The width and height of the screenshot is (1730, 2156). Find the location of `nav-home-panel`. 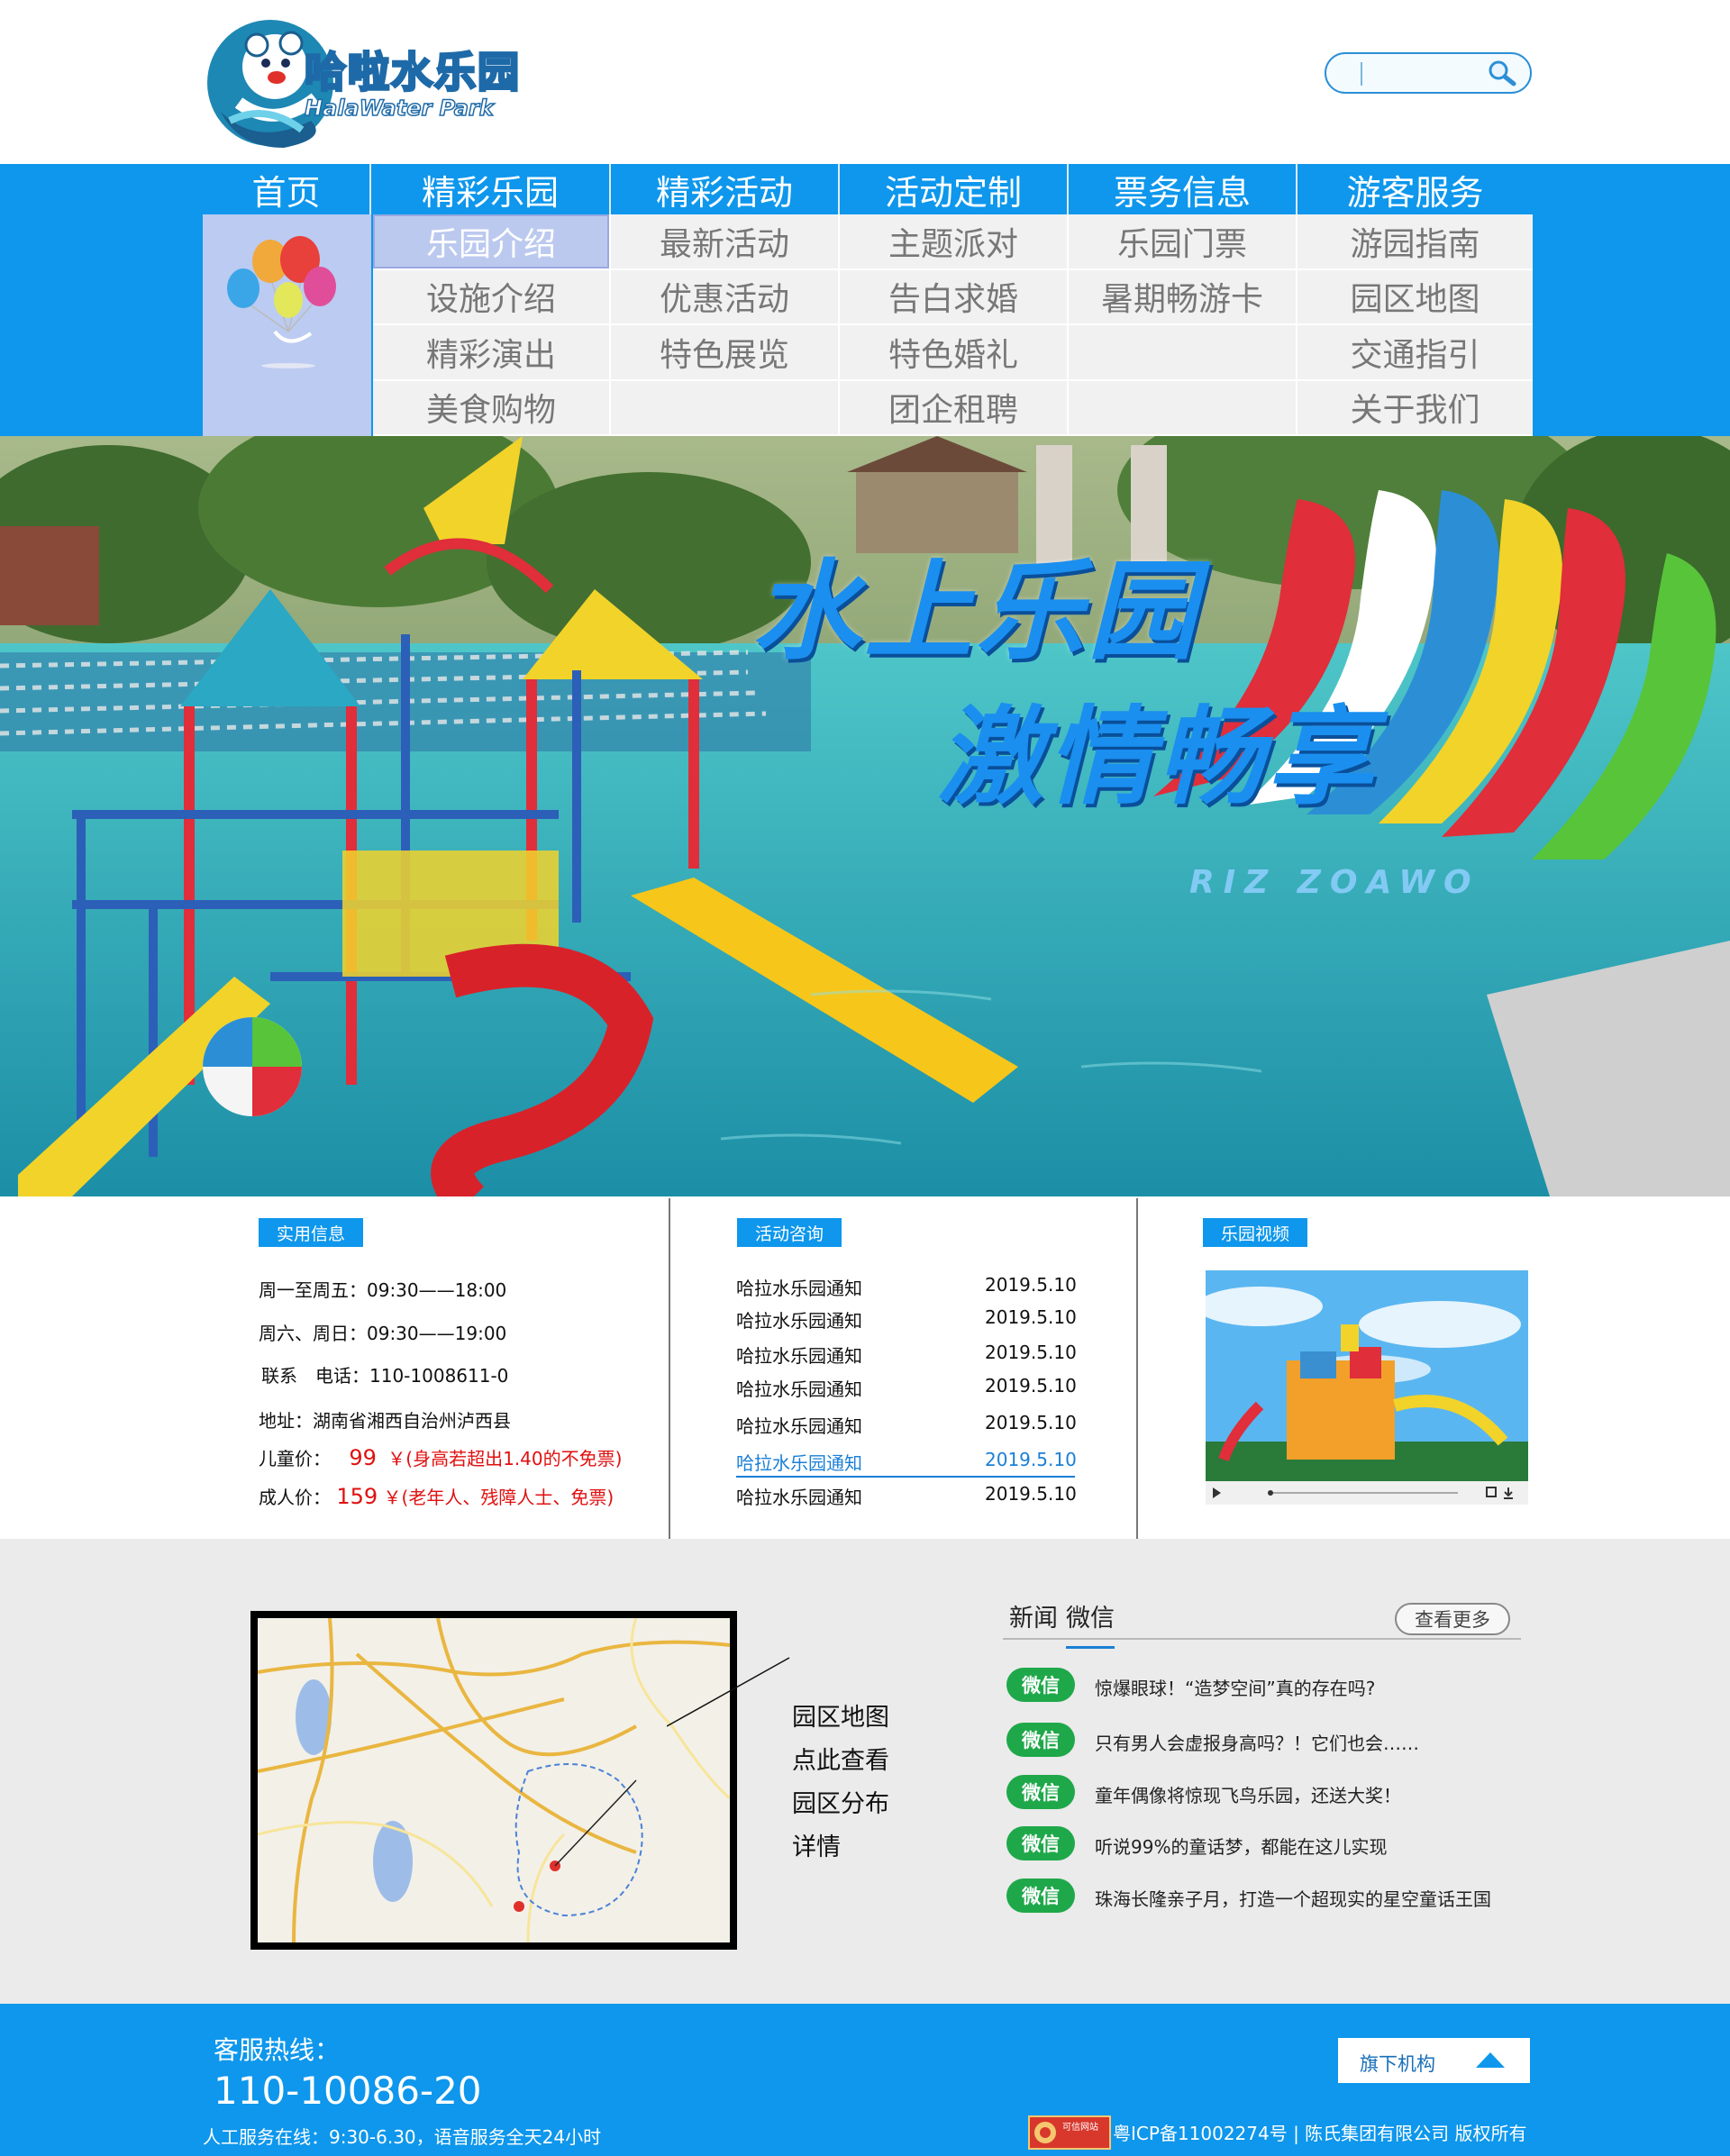

nav-home-panel is located at coordinates (287, 325).